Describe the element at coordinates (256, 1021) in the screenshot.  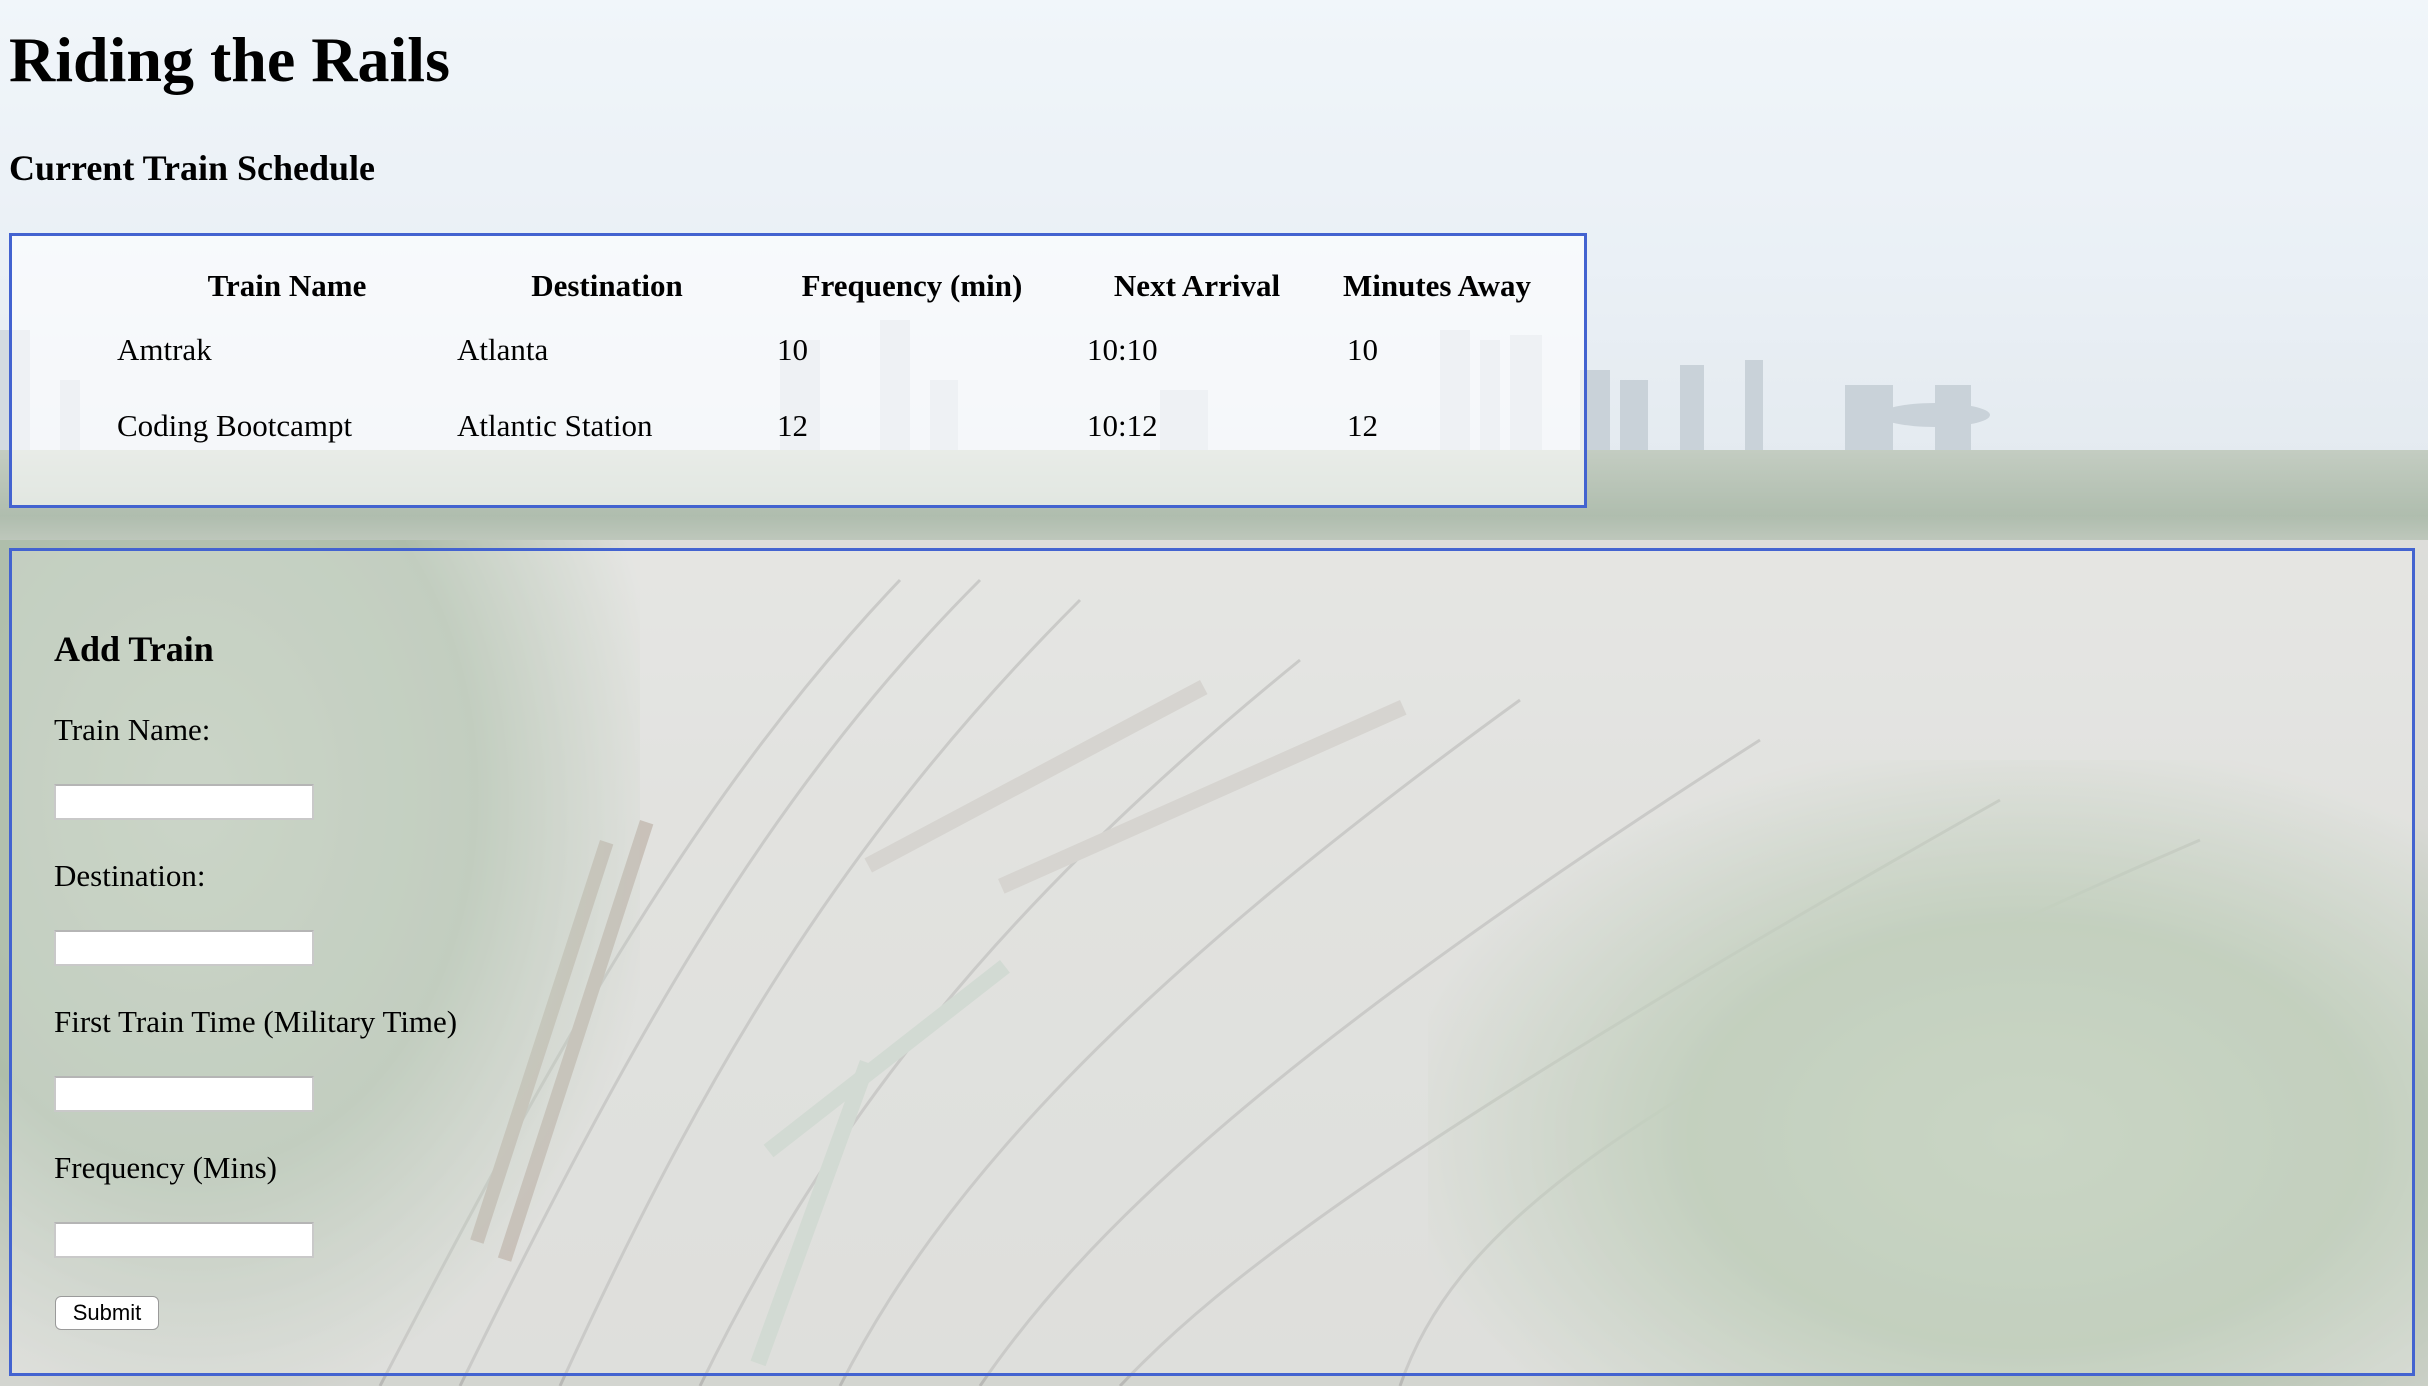
I see `first-train-time-label: First Train Time (Military Time)` at that location.